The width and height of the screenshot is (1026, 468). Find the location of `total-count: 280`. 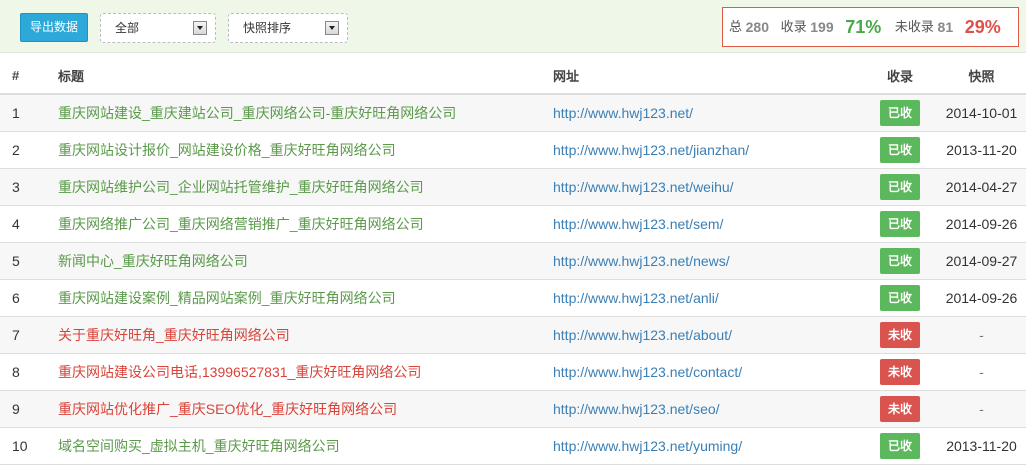

total-count: 280 is located at coordinates (757, 27).